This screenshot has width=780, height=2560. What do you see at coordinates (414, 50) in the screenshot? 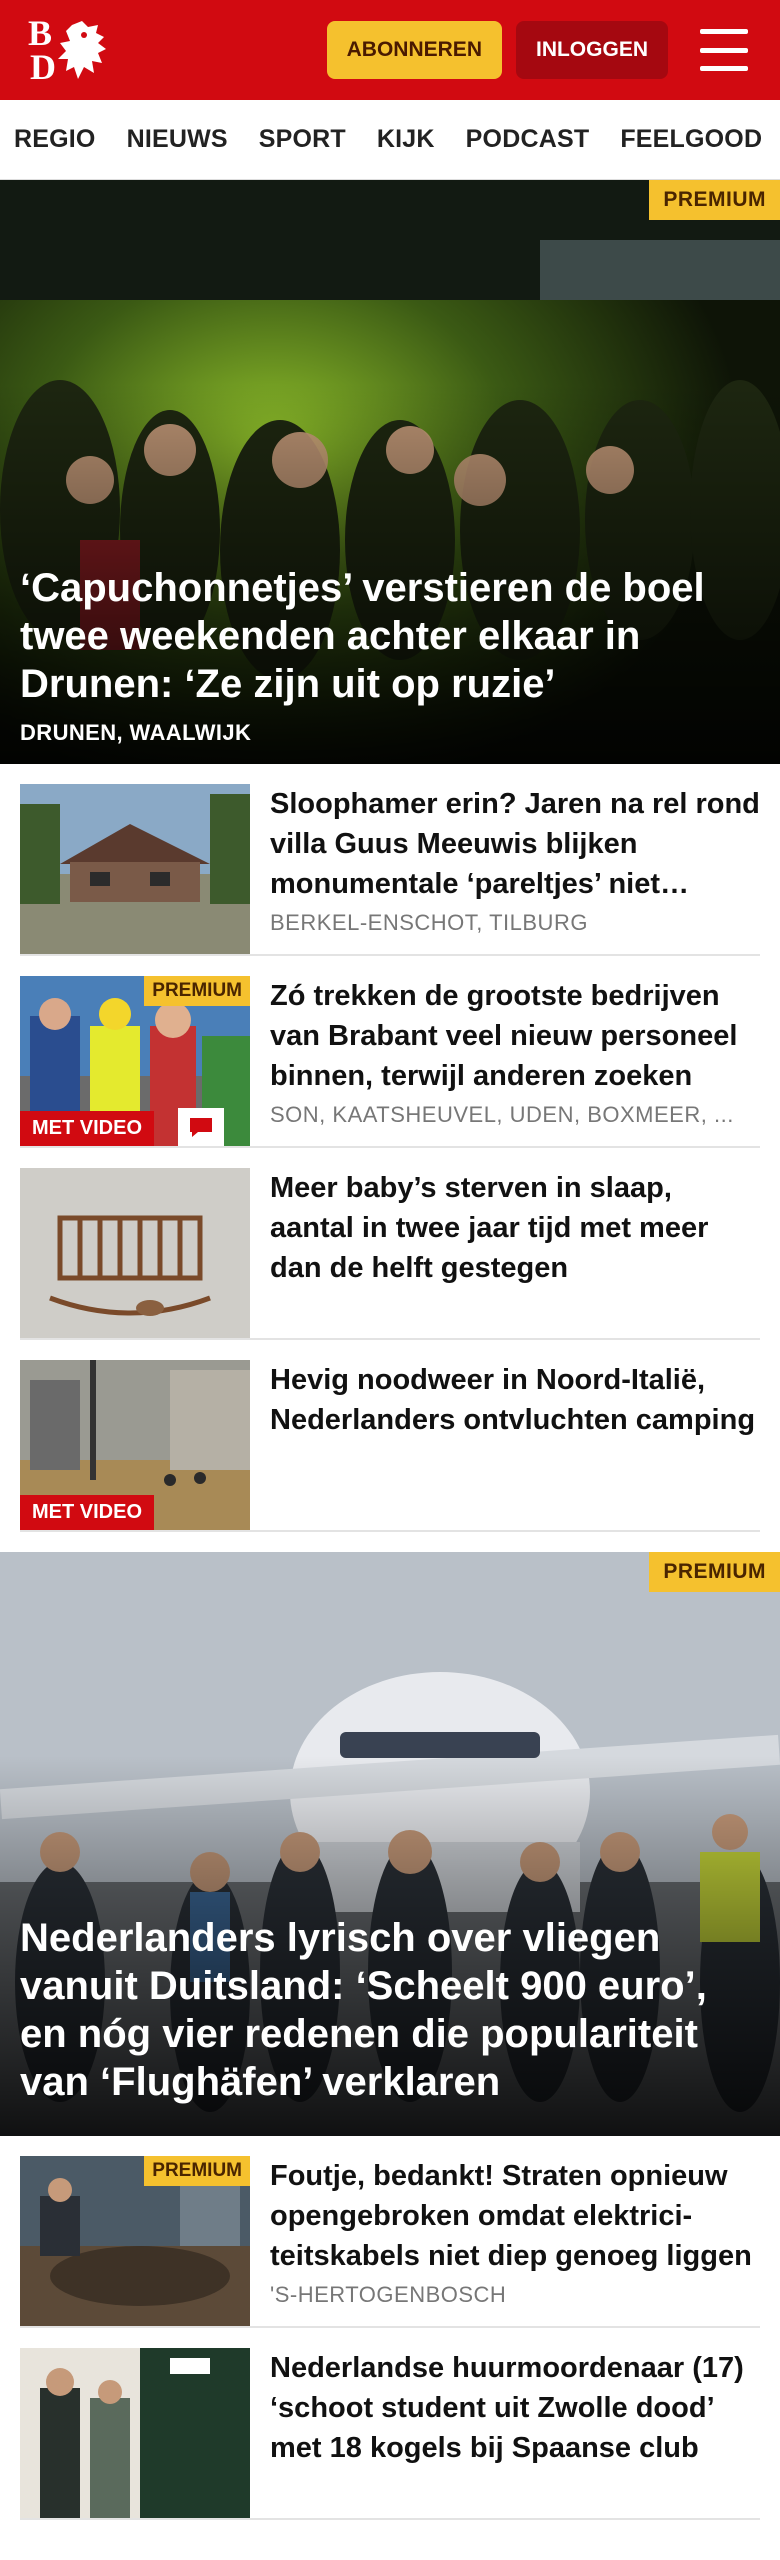
I see `subscribe-button: ABONNEREN` at bounding box center [414, 50].